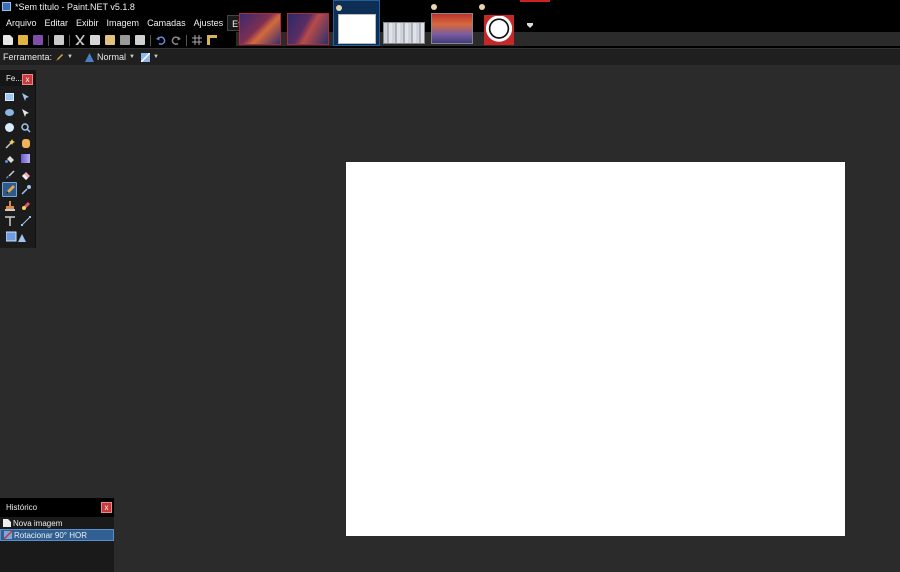  I want to click on clone-stamp-icon, so click(9, 205).